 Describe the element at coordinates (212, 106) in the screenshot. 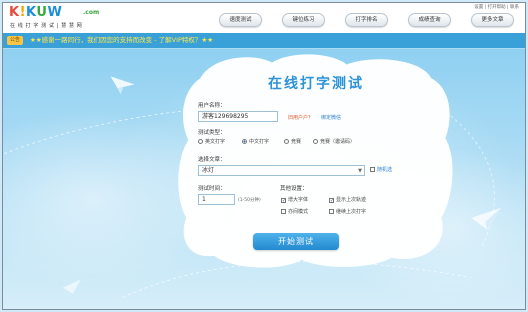

I see `username-label: 用户名称：` at that location.